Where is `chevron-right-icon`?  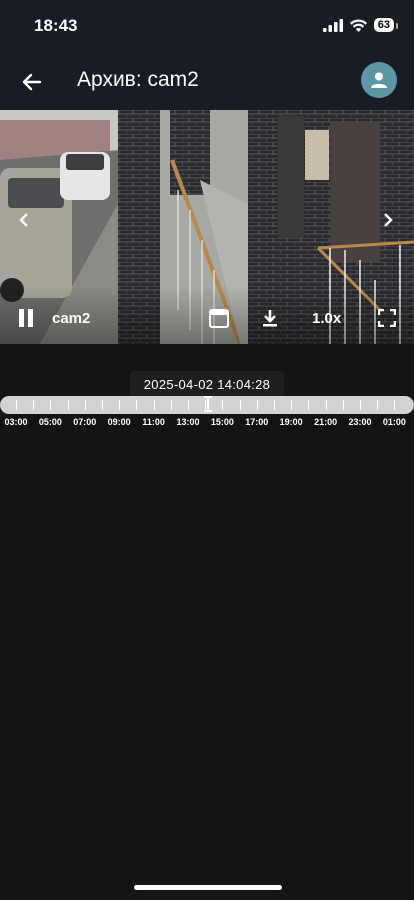
chevron-right-icon is located at coordinates (388, 220).